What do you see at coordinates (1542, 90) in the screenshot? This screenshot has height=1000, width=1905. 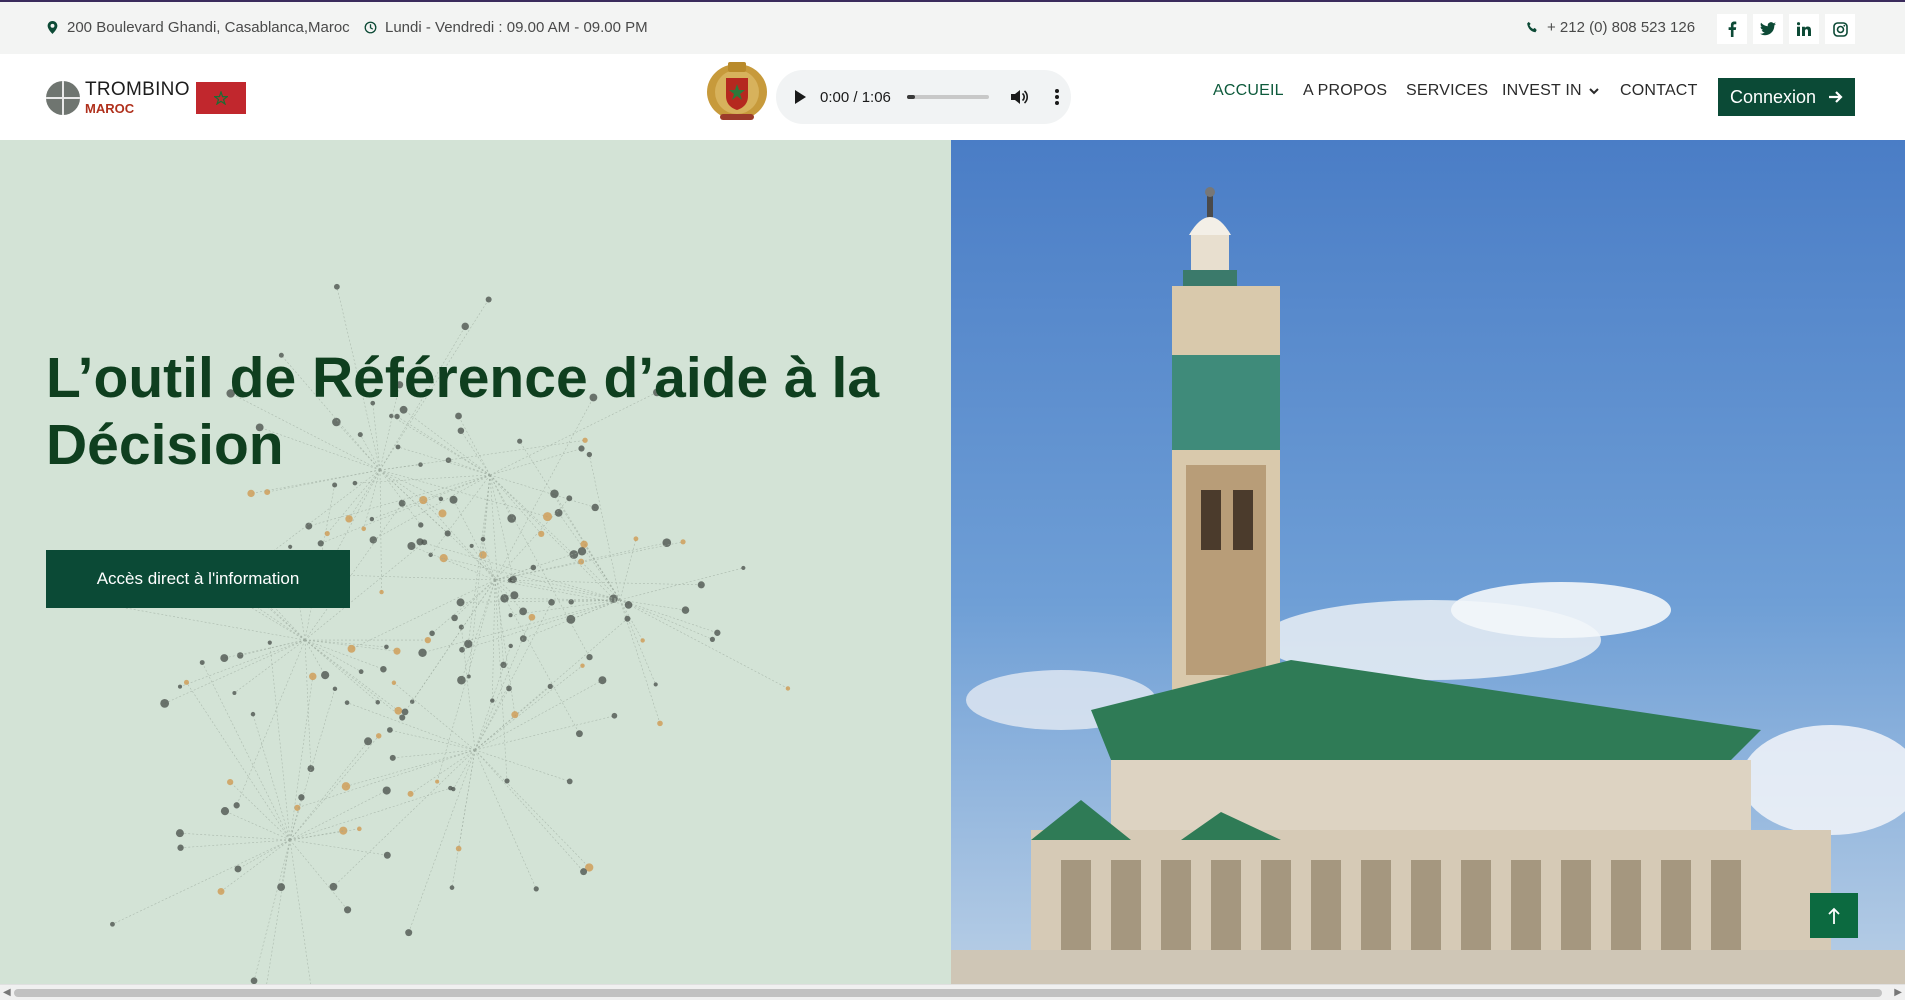 I see `nav-item-invest-in-label: INVEST IN` at bounding box center [1542, 90].